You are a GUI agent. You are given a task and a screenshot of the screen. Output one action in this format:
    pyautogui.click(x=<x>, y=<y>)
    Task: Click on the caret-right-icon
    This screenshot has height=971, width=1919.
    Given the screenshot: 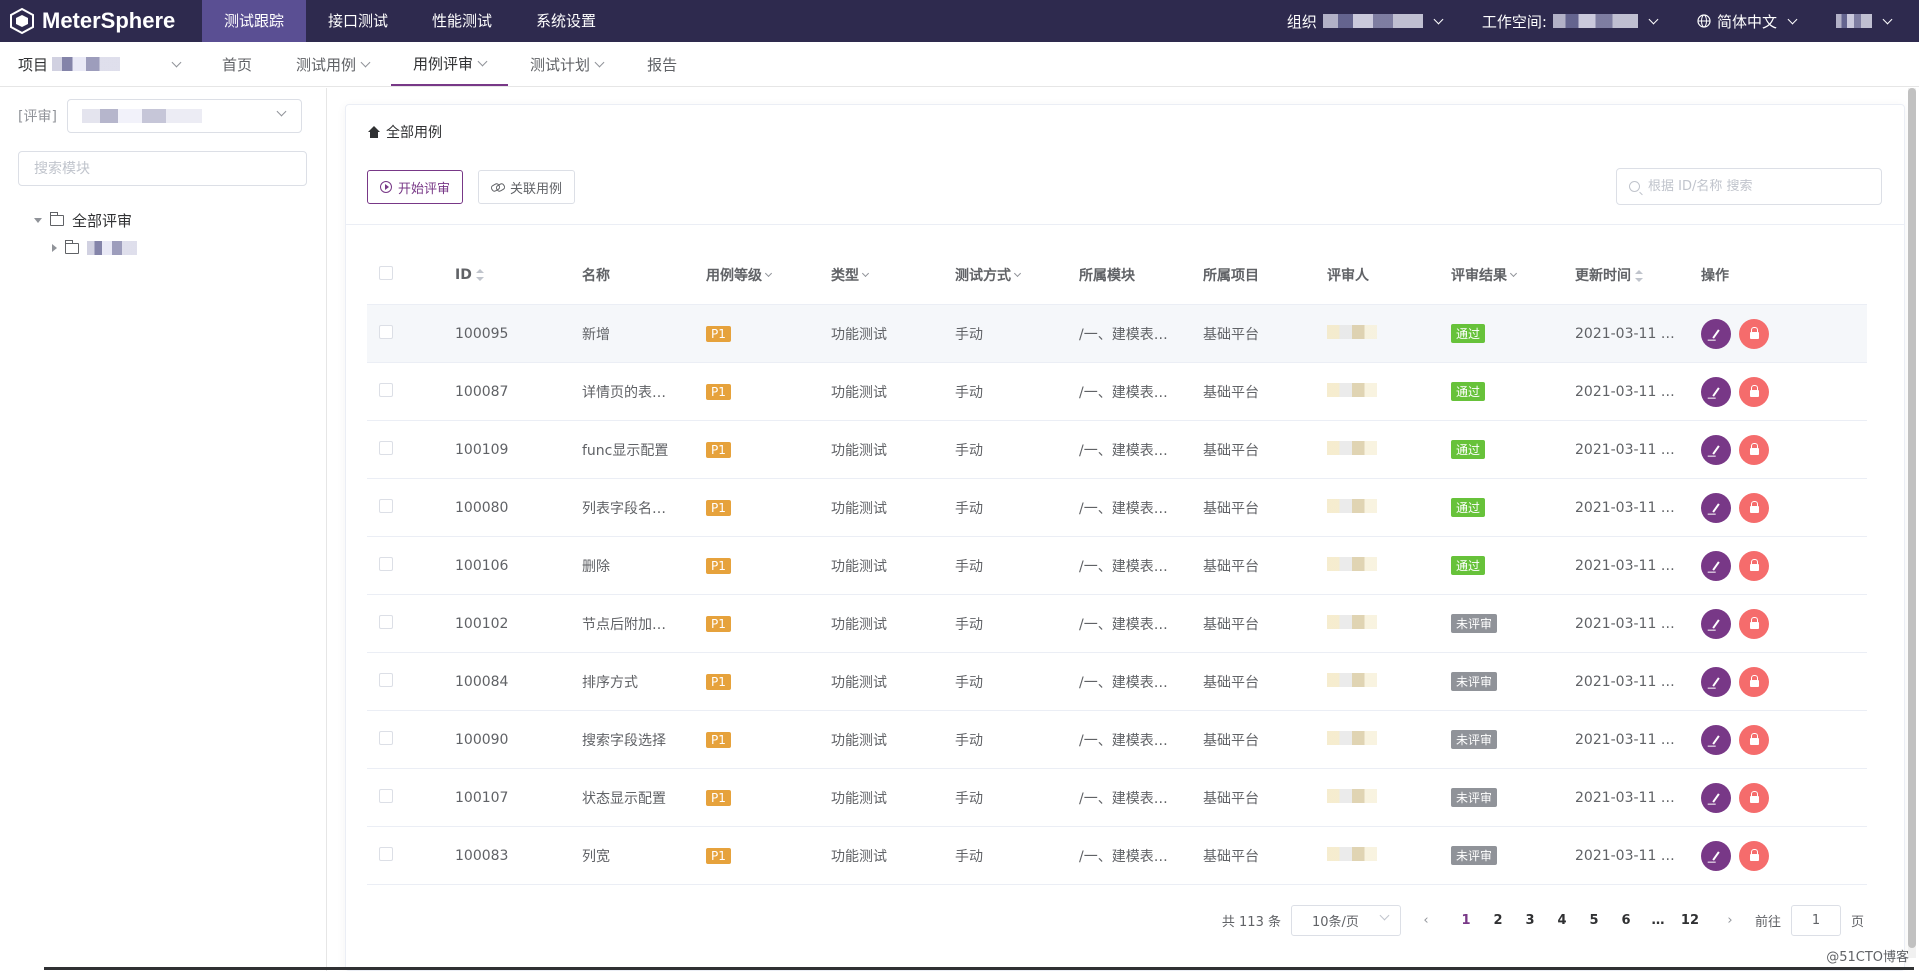 What is the action you would take?
    pyautogui.click(x=54, y=248)
    